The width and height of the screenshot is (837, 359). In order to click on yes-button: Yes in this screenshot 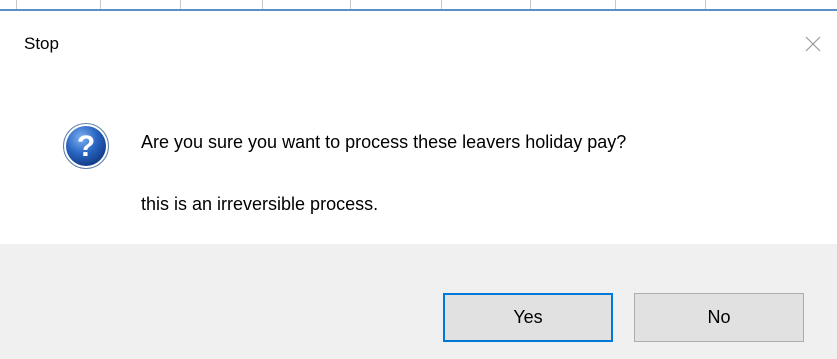, I will do `click(528, 317)`.